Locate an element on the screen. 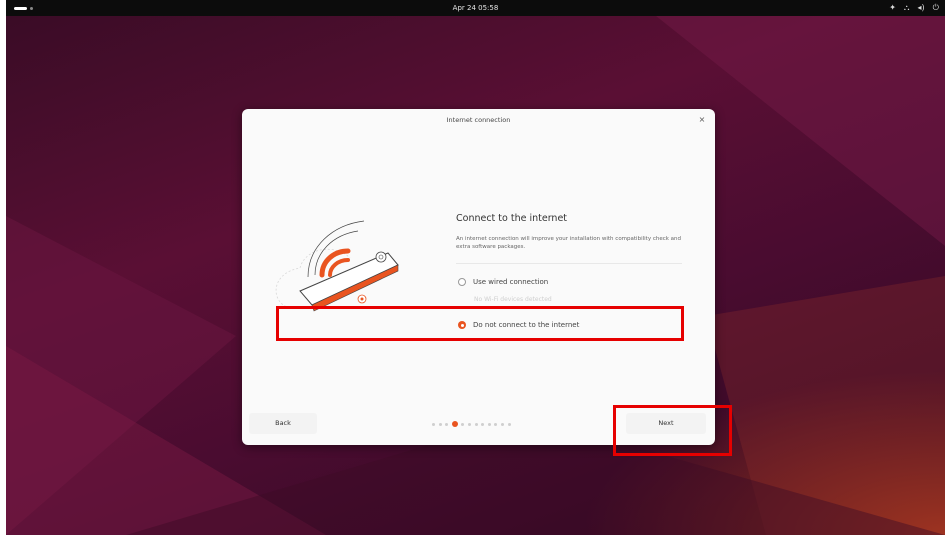  close-button: × is located at coordinates (702, 120).